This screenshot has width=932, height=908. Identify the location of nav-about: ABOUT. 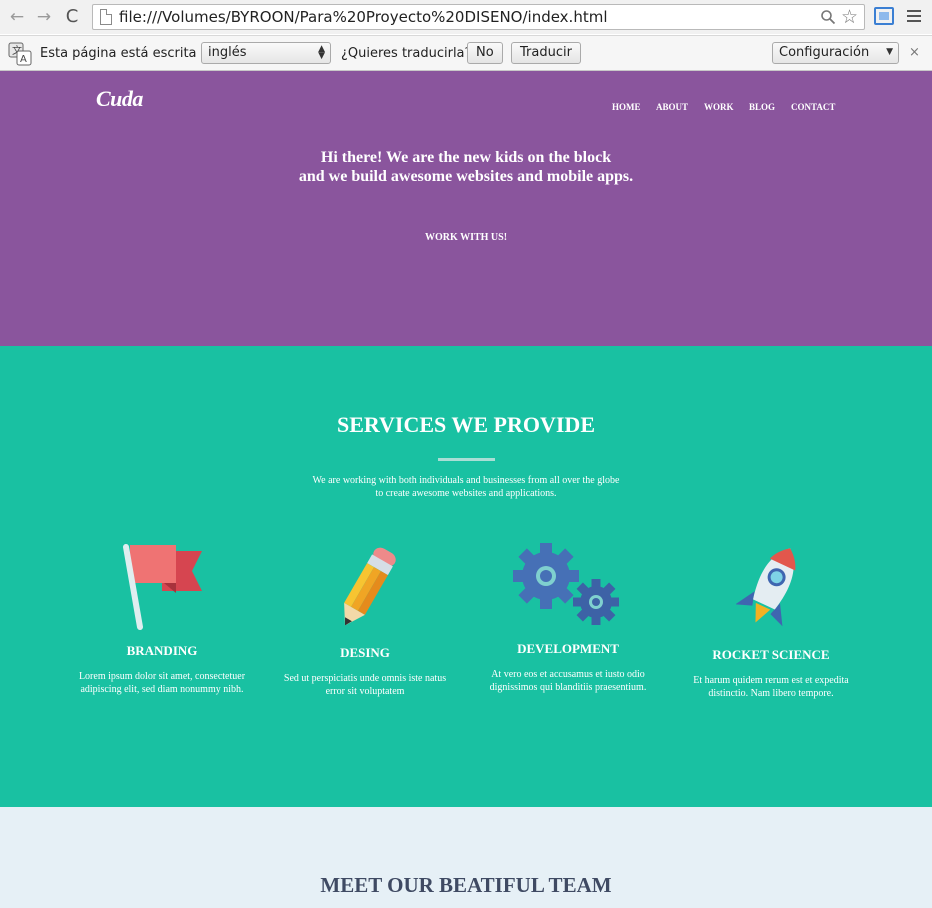
(672, 107).